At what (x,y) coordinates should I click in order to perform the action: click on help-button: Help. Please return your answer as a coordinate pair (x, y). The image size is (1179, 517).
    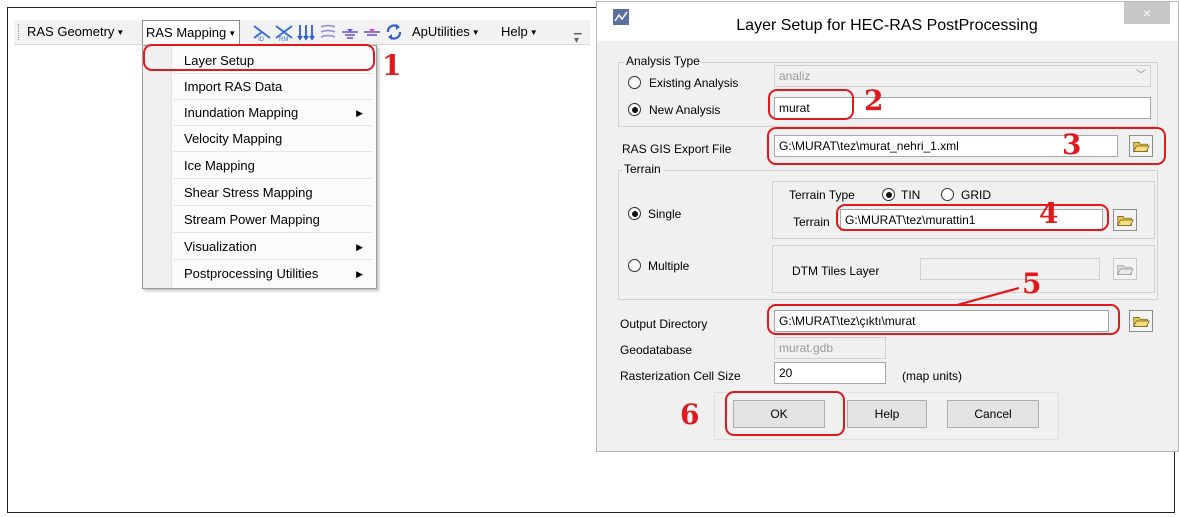
    Looking at the image, I should click on (887, 414).